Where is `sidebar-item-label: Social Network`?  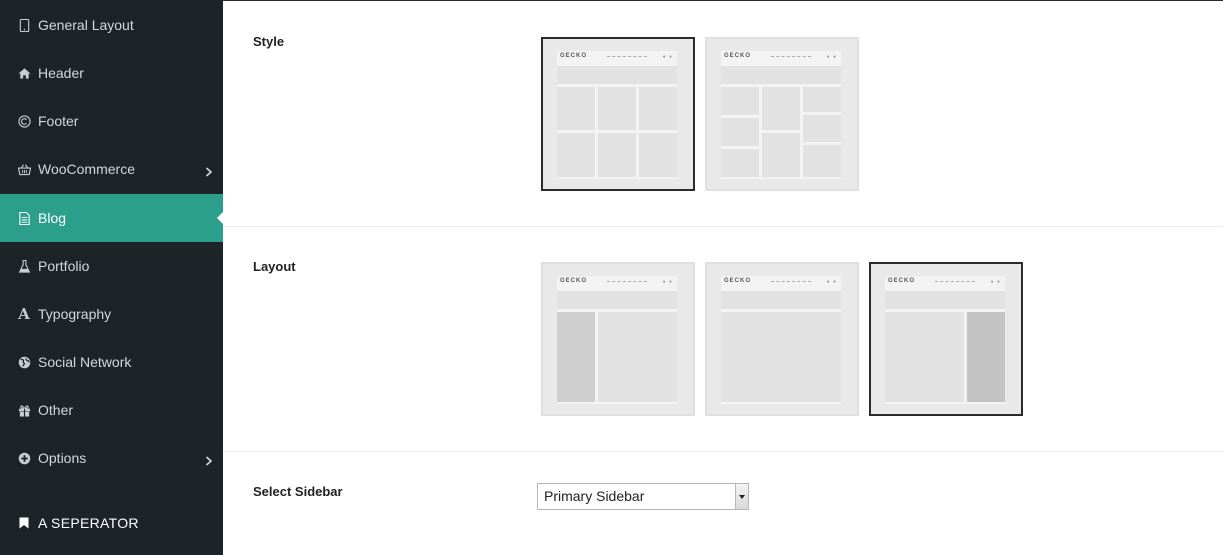 sidebar-item-label: Social Network is located at coordinates (85, 362).